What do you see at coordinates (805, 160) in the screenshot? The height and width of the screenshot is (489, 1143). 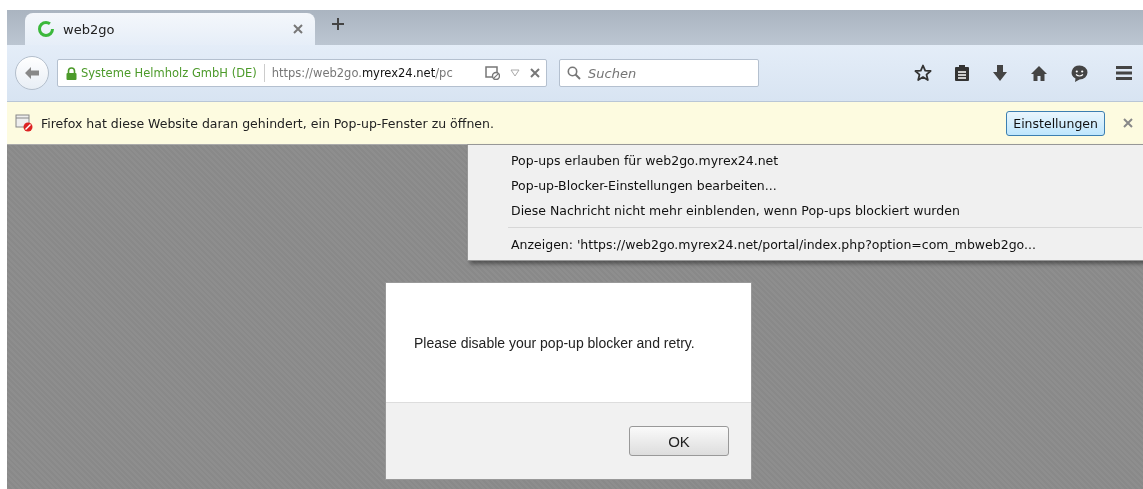 I see `menu-item: Pop-ups erlauben für web2go.myrex24.net` at bounding box center [805, 160].